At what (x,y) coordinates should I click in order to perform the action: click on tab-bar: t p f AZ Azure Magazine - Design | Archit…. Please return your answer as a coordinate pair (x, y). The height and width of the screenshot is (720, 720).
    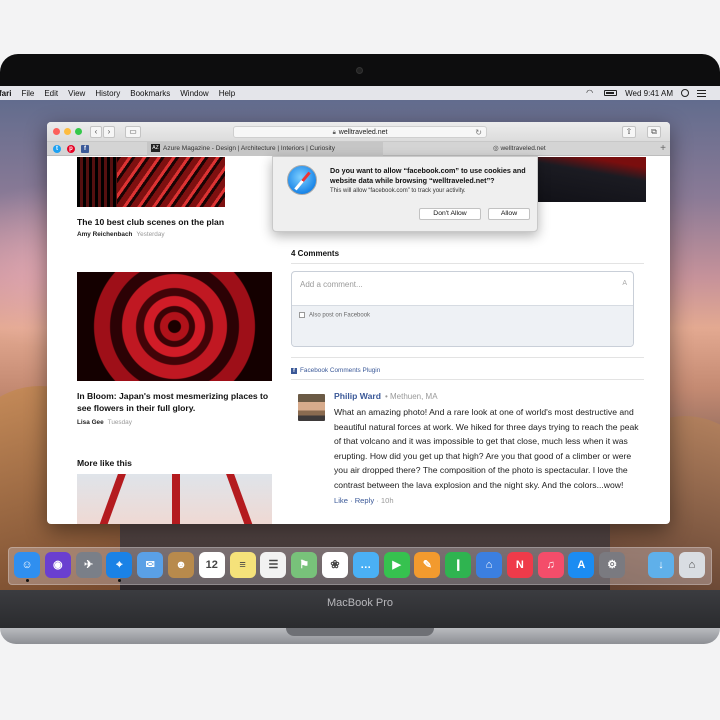
    Looking at the image, I should click on (358, 149).